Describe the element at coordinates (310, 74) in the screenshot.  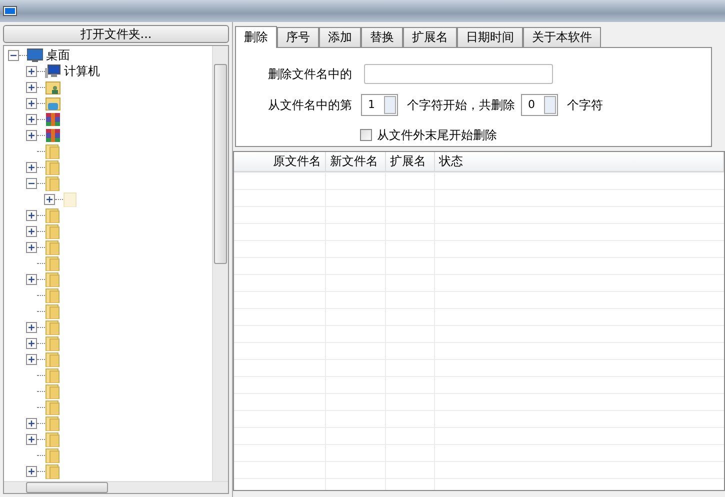
I see `field-label: 删除文件名中的` at that location.